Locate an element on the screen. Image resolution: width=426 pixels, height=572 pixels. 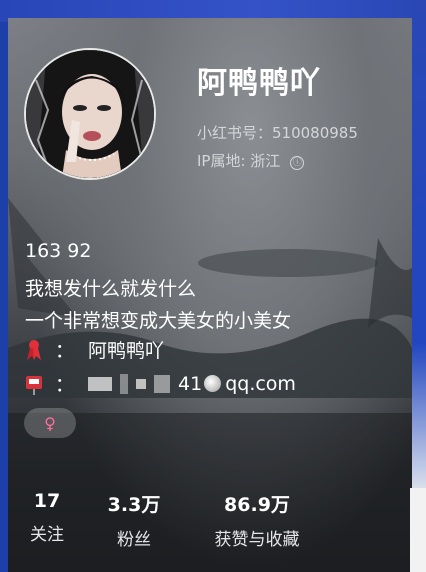
stat-likes-collections: 86.9万 获赞与收藏 is located at coordinates (257, 520).